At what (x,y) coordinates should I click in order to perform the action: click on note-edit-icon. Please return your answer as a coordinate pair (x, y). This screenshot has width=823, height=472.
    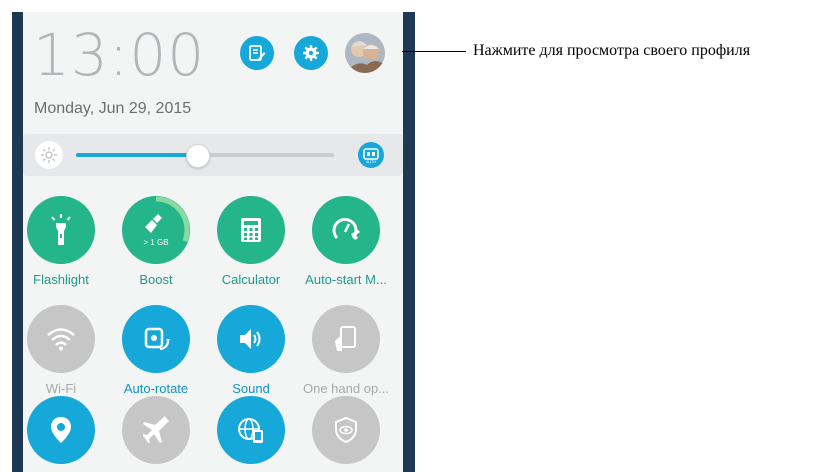
    Looking at the image, I should click on (257, 53).